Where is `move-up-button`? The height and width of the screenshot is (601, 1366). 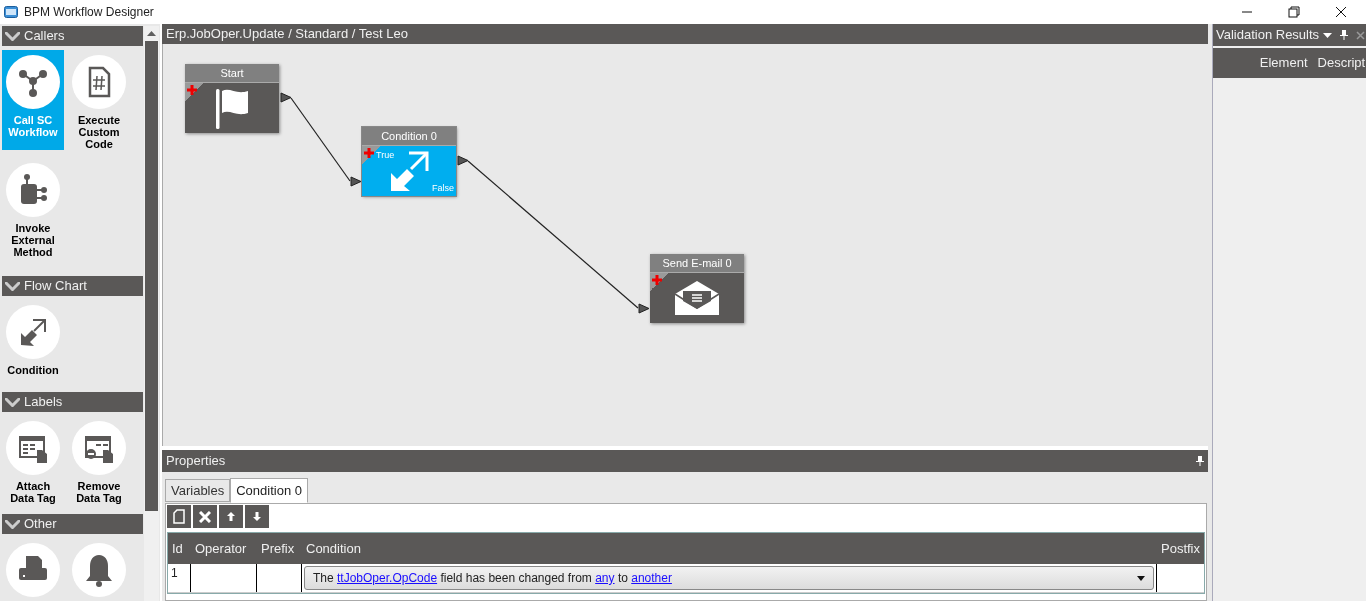 move-up-button is located at coordinates (231, 516).